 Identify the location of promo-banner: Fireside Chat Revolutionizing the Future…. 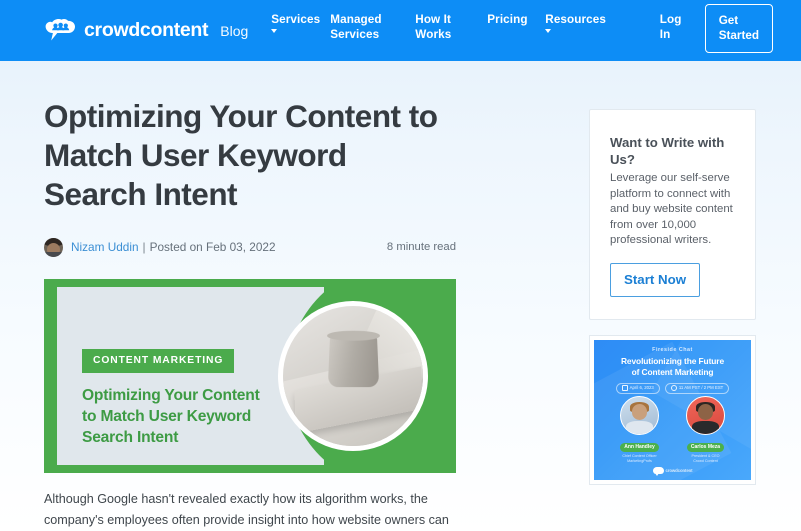
(672, 409).